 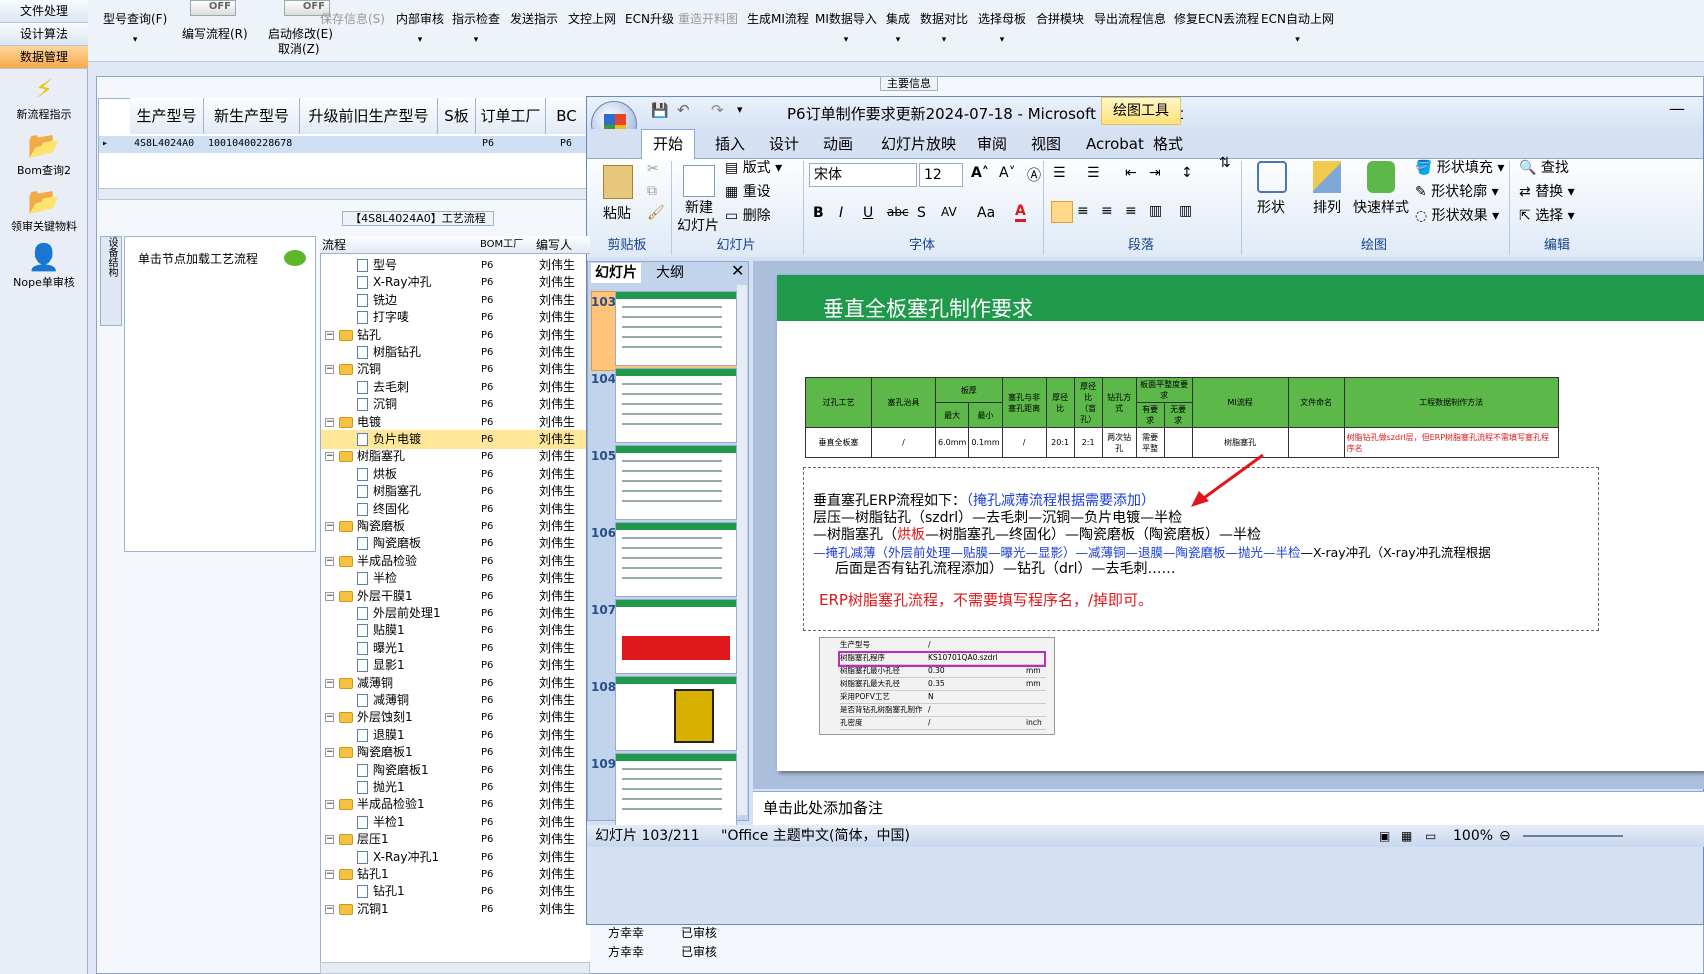 I want to click on font-name-select: 宋体, so click(x=863, y=175).